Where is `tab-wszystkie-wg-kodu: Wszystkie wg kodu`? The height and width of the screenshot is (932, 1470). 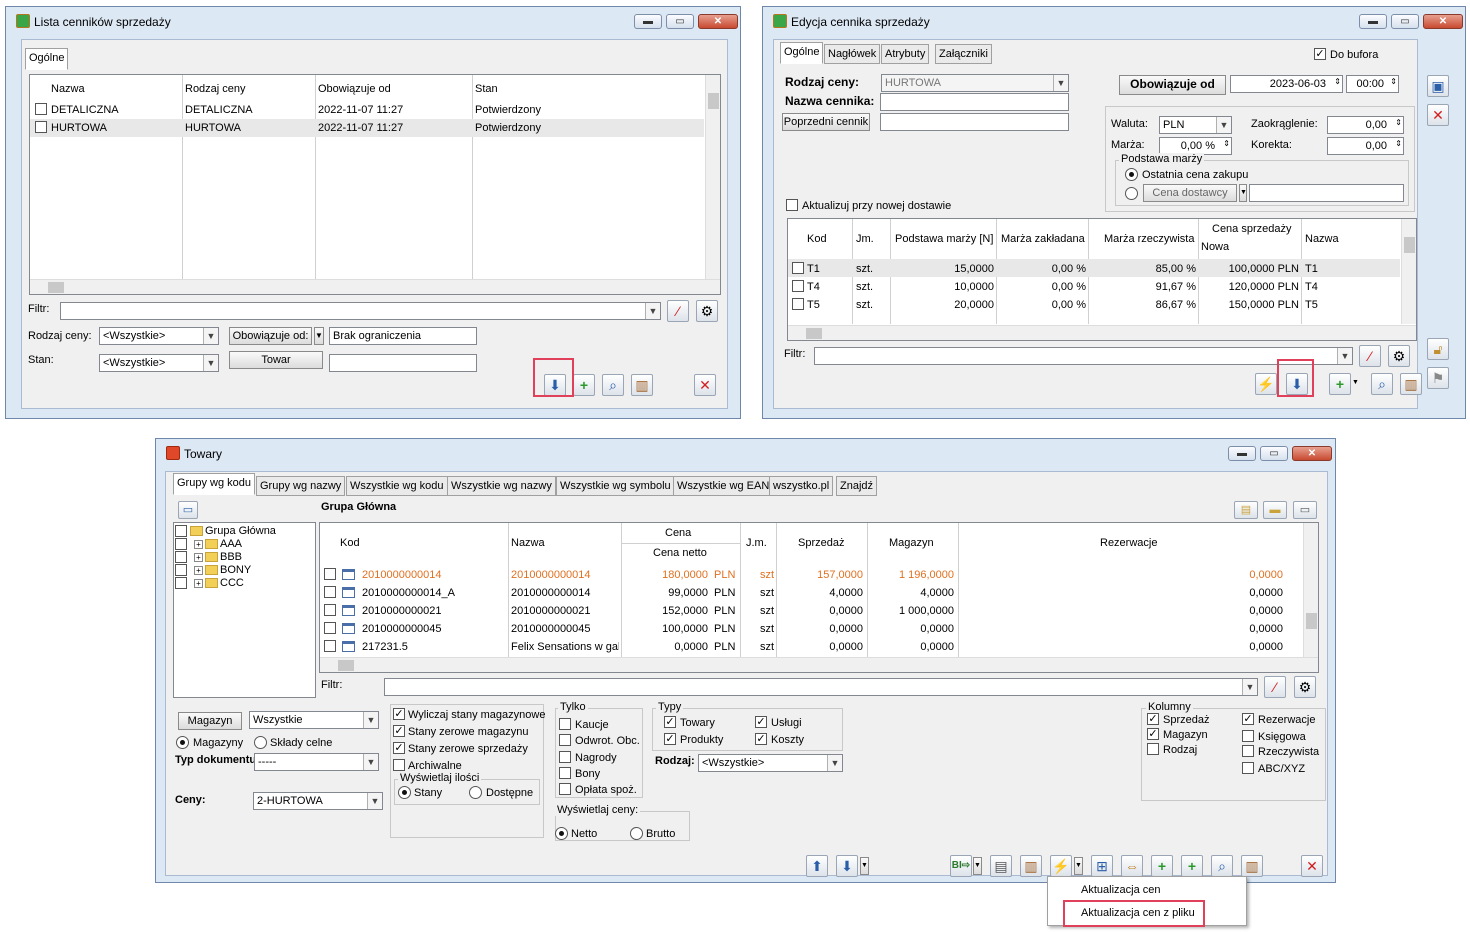 tab-wszystkie-wg-kodu: Wszystkie wg kodu is located at coordinates (397, 486).